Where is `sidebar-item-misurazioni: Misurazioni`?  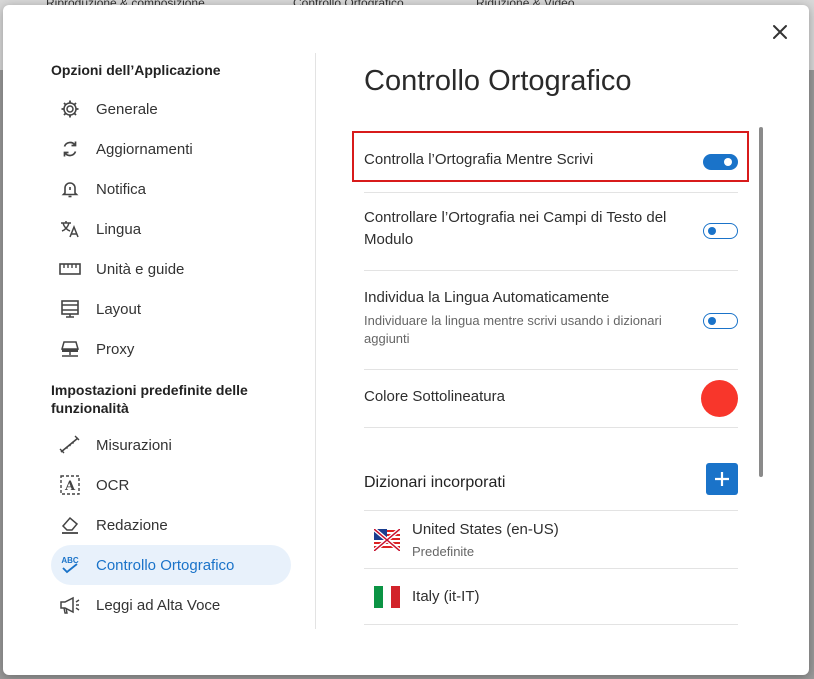
sidebar-item-misurazioni: Misurazioni is located at coordinates (171, 445).